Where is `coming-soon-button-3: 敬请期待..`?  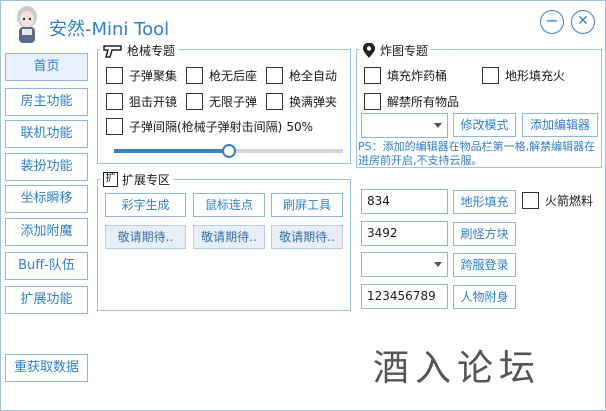 coming-soon-button-3: 敬请期待.. is located at coordinates (307, 237).